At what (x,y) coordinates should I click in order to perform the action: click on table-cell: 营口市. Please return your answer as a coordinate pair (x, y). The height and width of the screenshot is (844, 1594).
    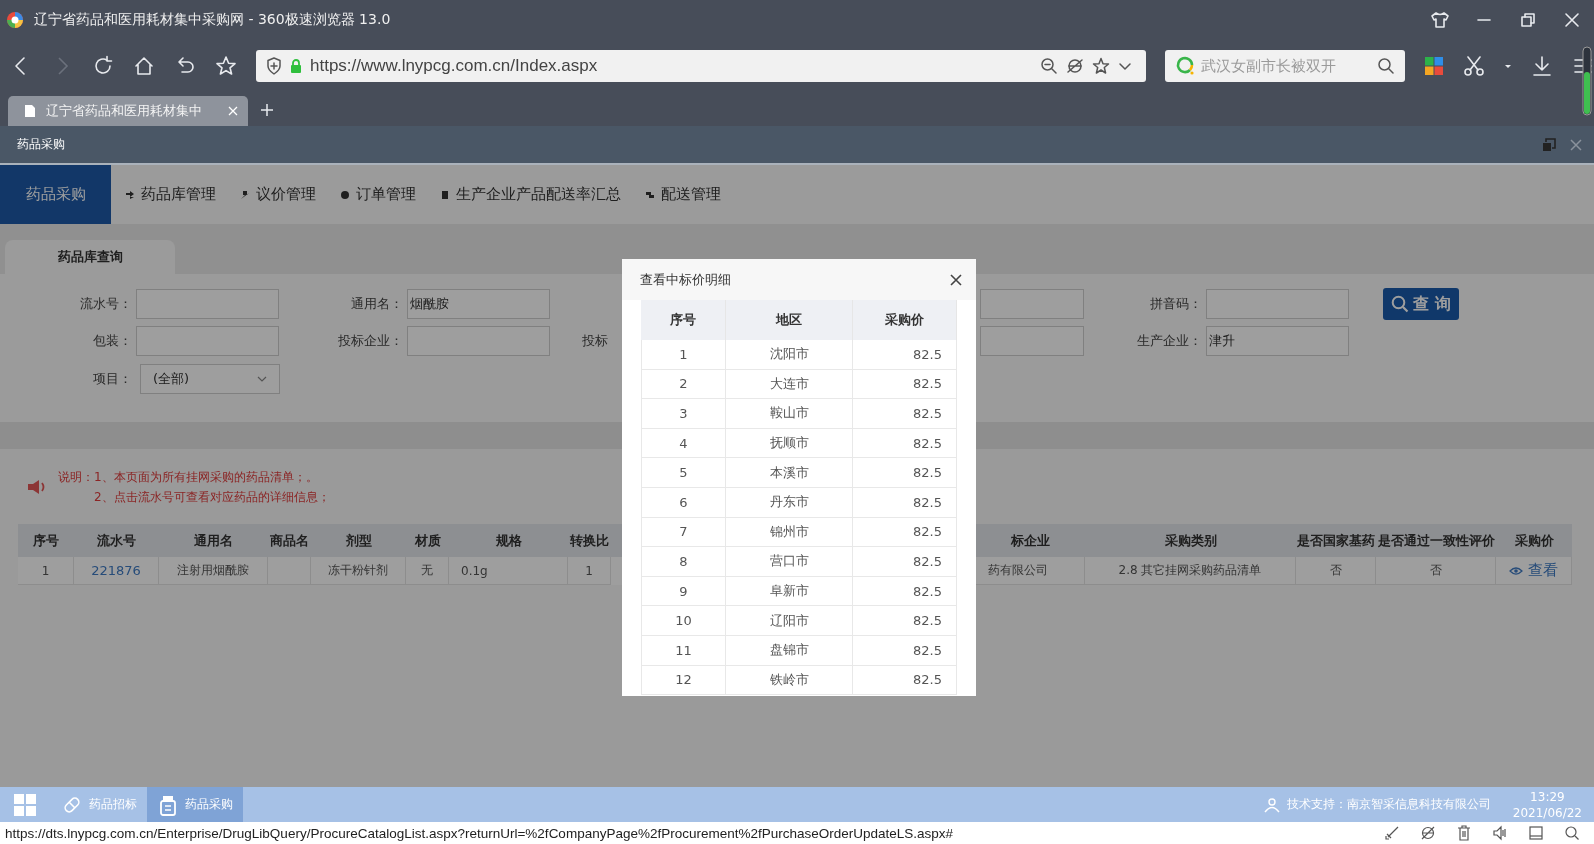
    Looking at the image, I should click on (789, 561).